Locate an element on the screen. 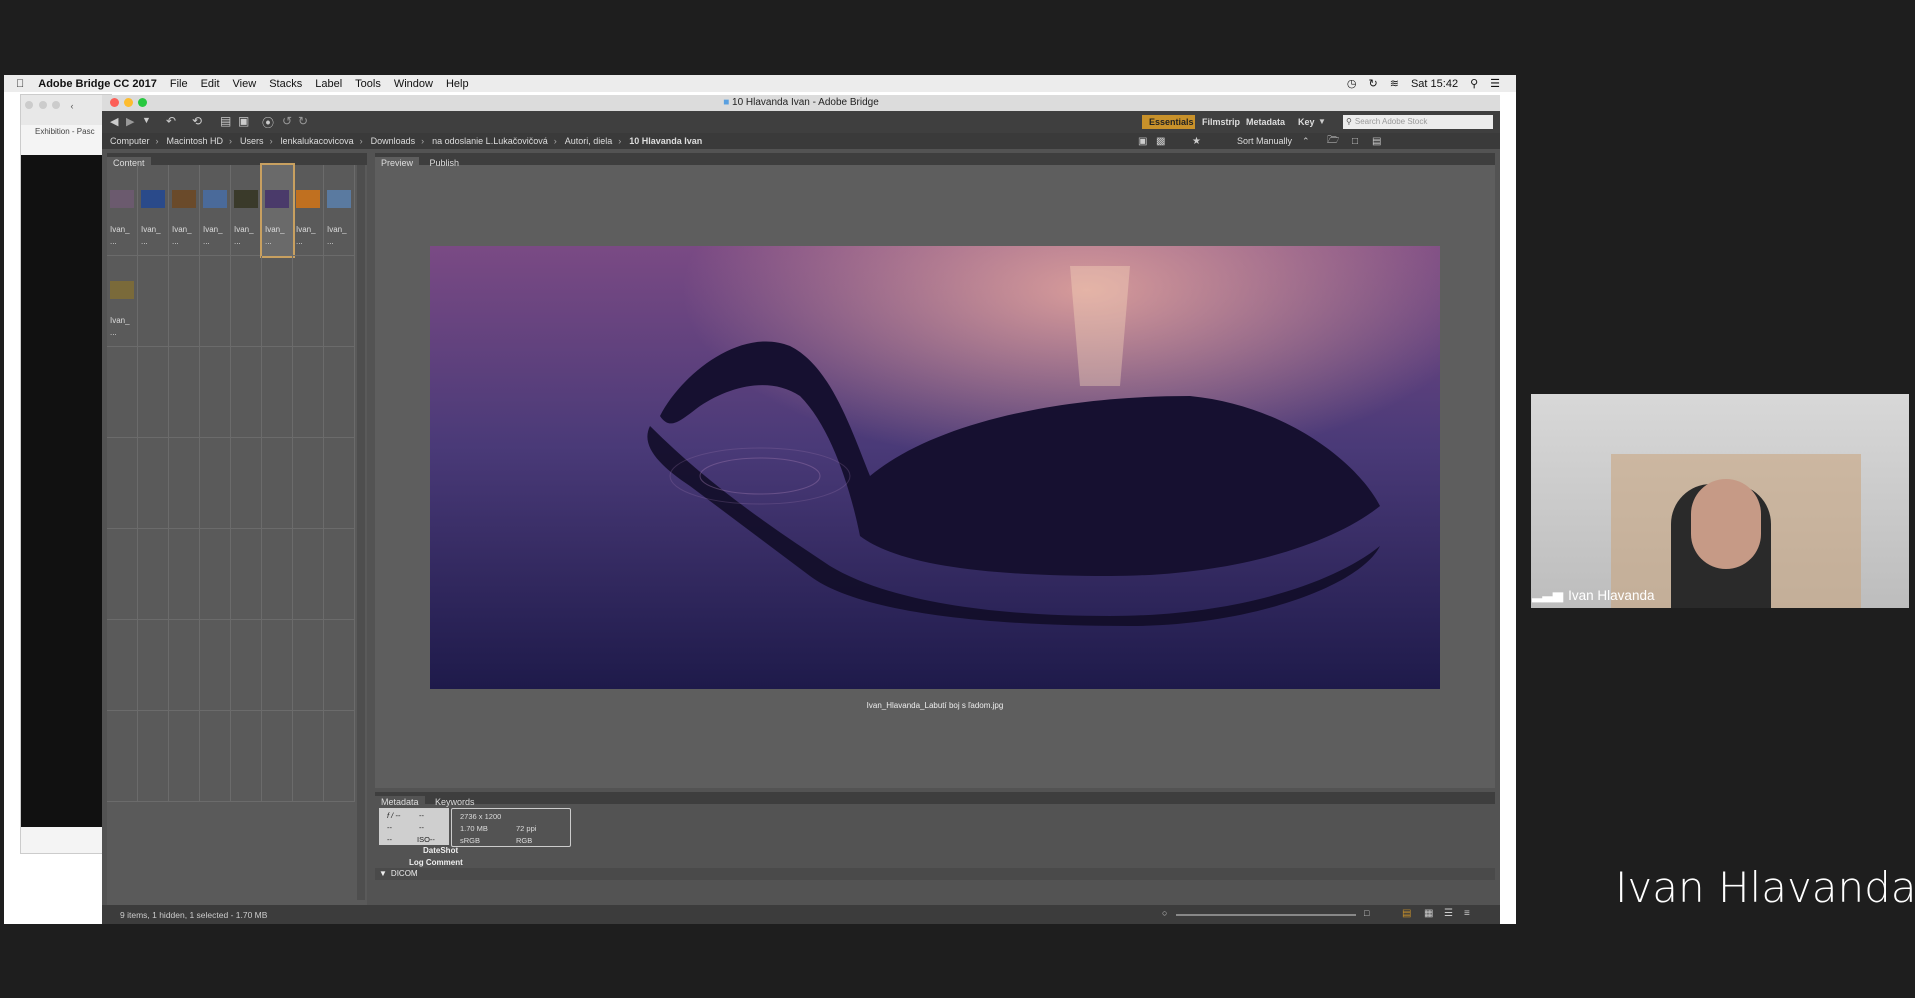 This screenshot has height=998, width=1915. path-user-home: lenkalukacovicova is located at coordinates (317, 141).